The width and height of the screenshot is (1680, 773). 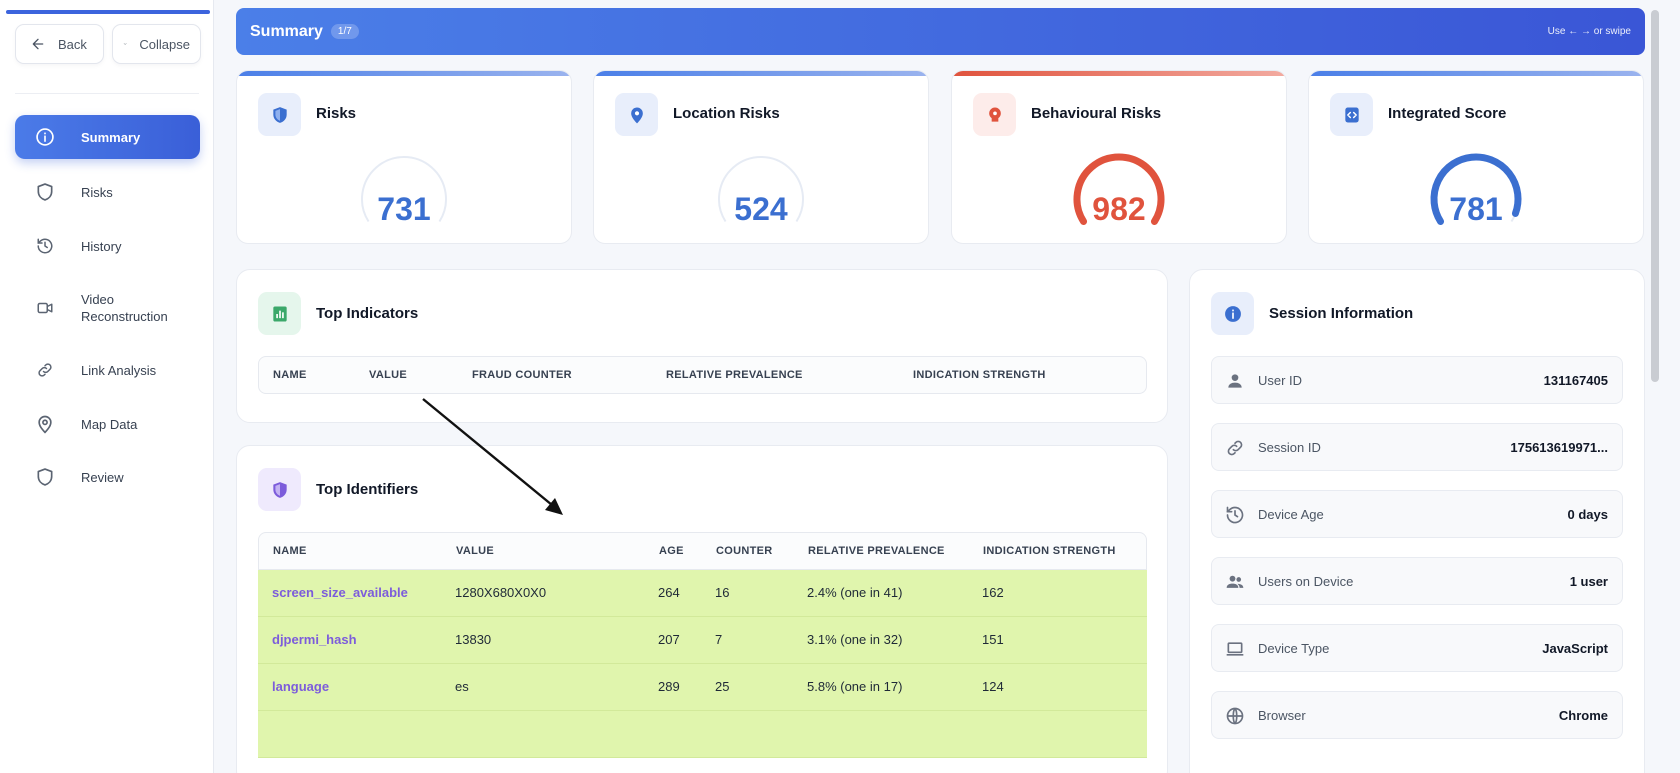 What do you see at coordinates (156, 44) in the screenshot?
I see `collapse-button: Collapse` at bounding box center [156, 44].